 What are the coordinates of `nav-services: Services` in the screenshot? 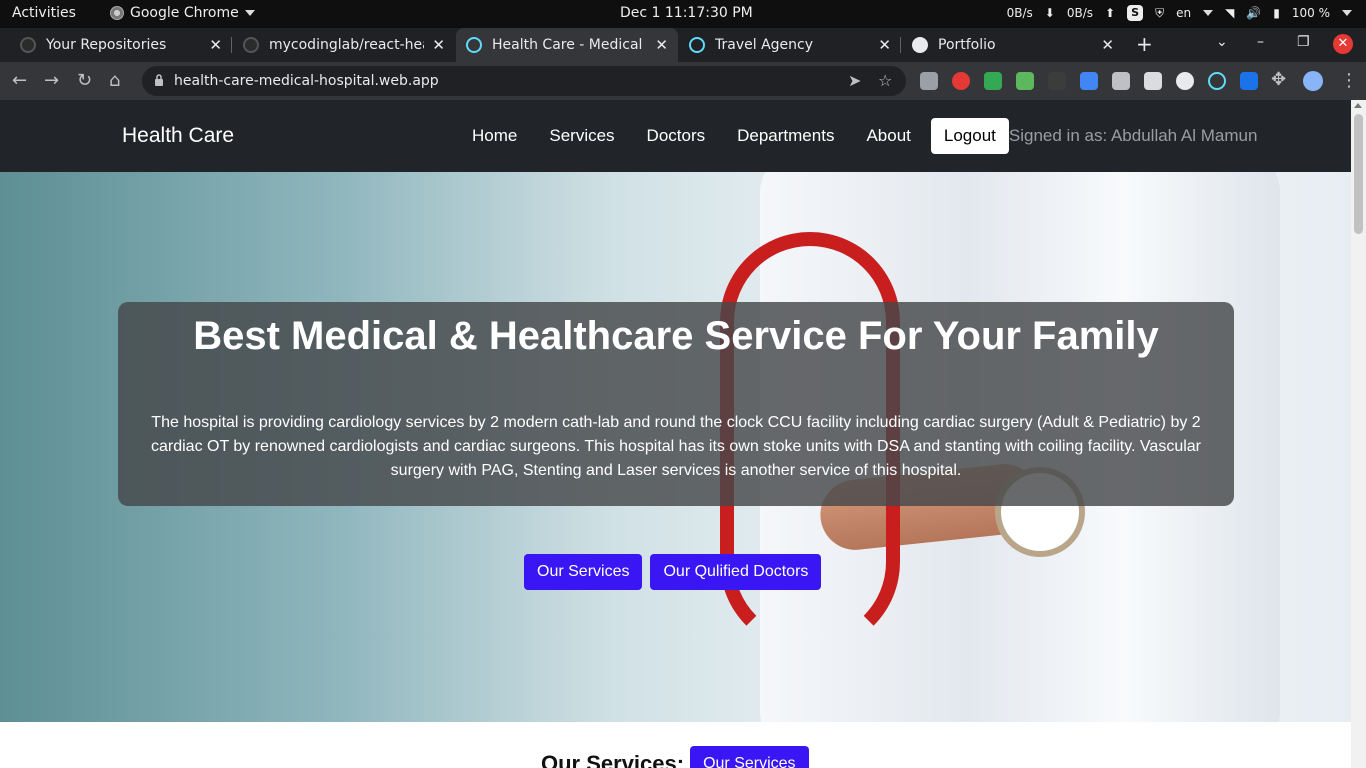 It's located at (581, 136).